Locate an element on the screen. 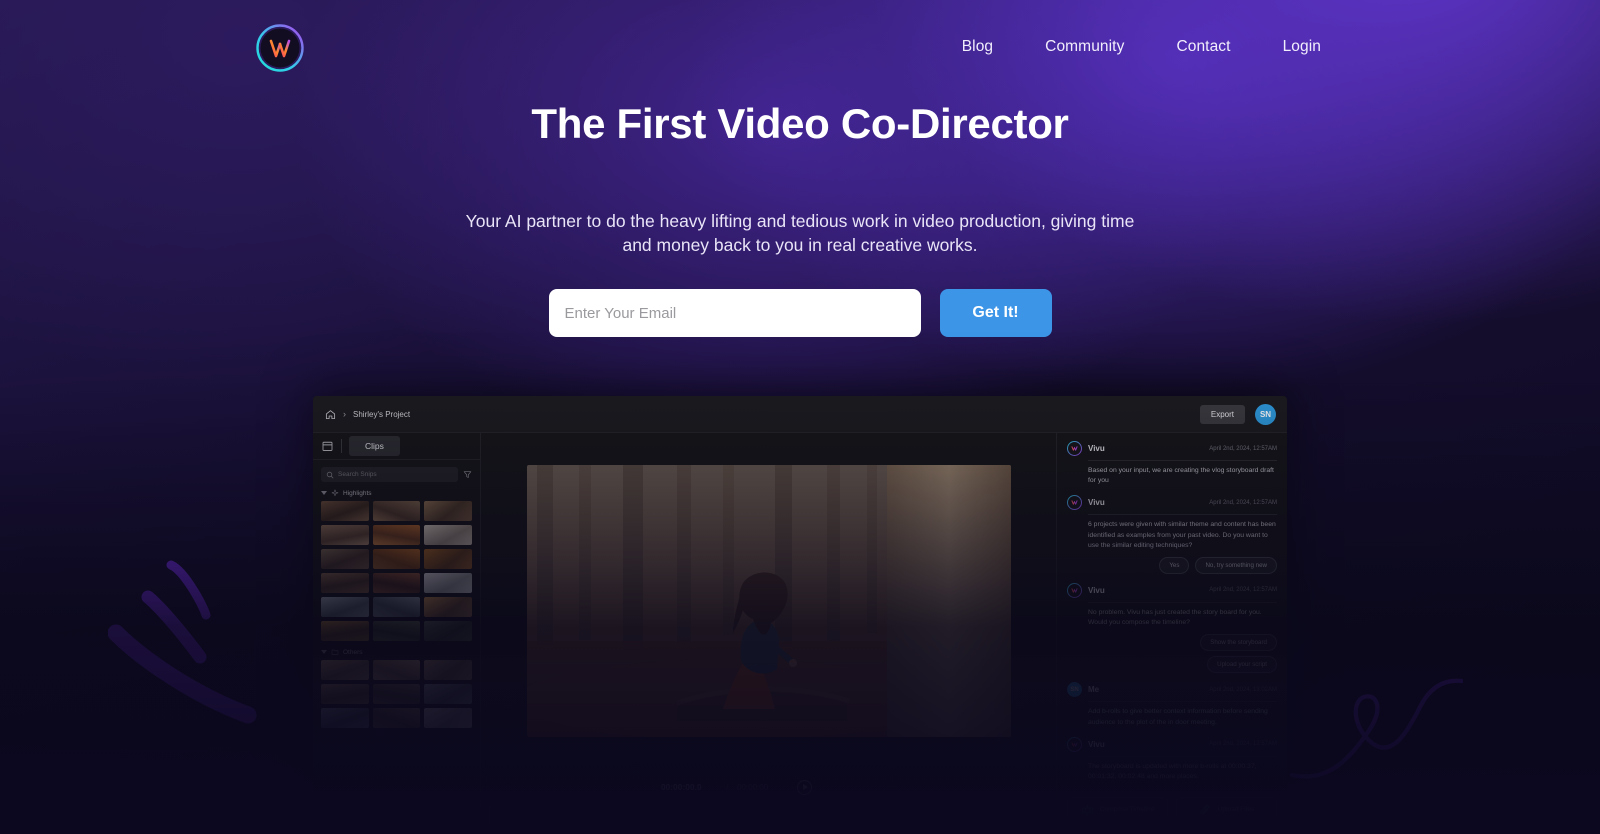 This screenshot has width=1600, height=834. section-header-highlights: Highlights is located at coordinates (396, 491).